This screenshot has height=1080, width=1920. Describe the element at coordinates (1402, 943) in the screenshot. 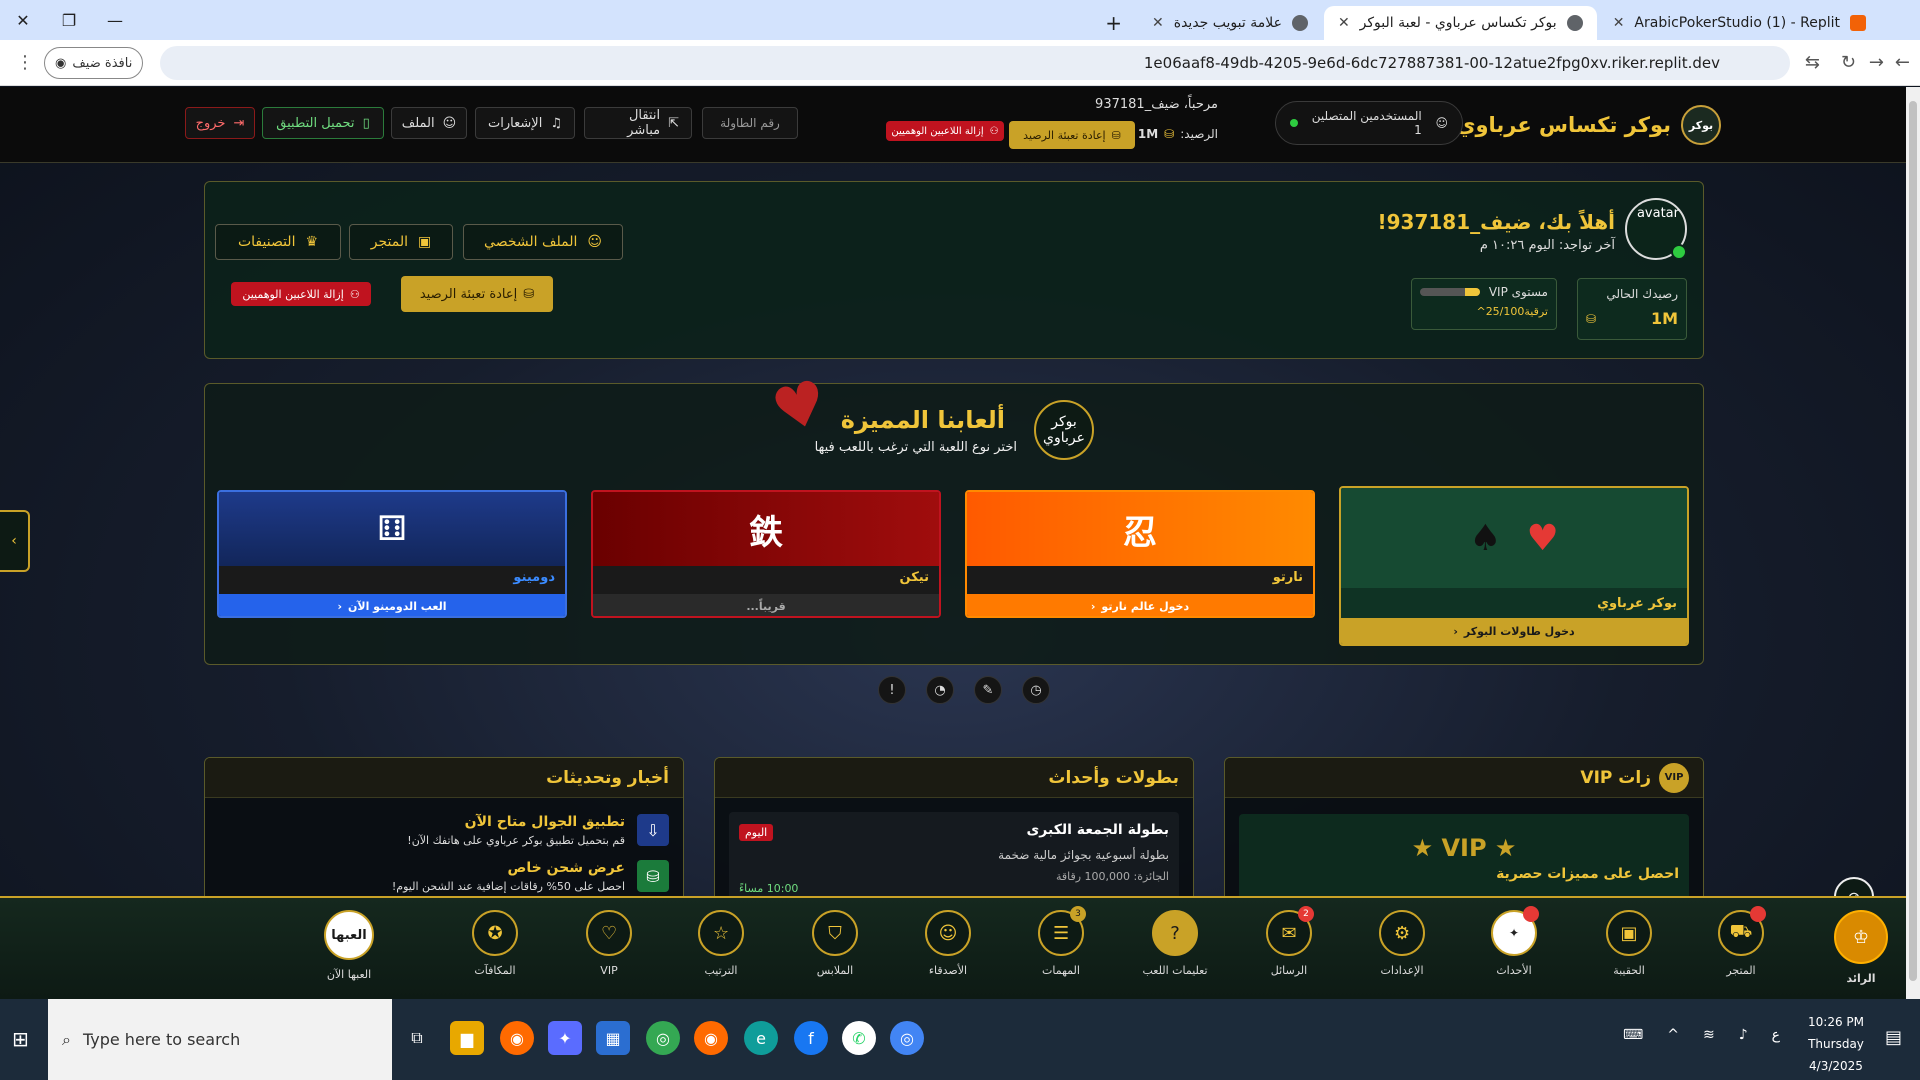

I see `bottom-item-settings: ⚙ الإعدادات` at that location.